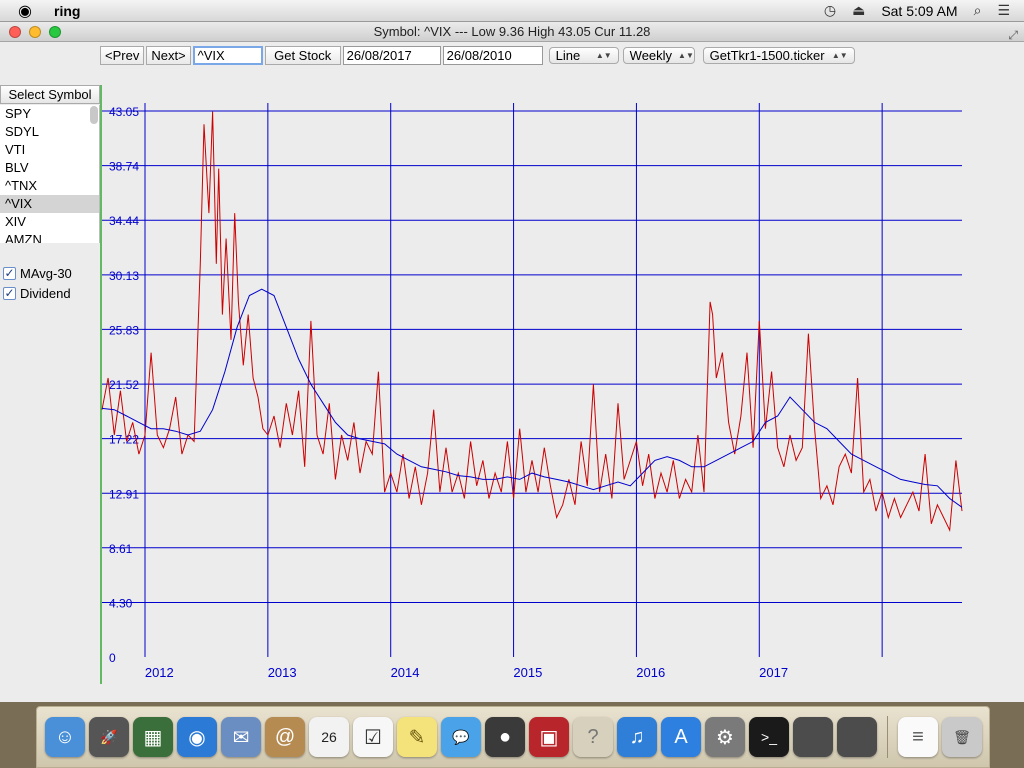 The height and width of the screenshot is (768, 1024). Describe the element at coordinates (405, 672) in the screenshot. I see `x-tick-label: 2014` at that location.